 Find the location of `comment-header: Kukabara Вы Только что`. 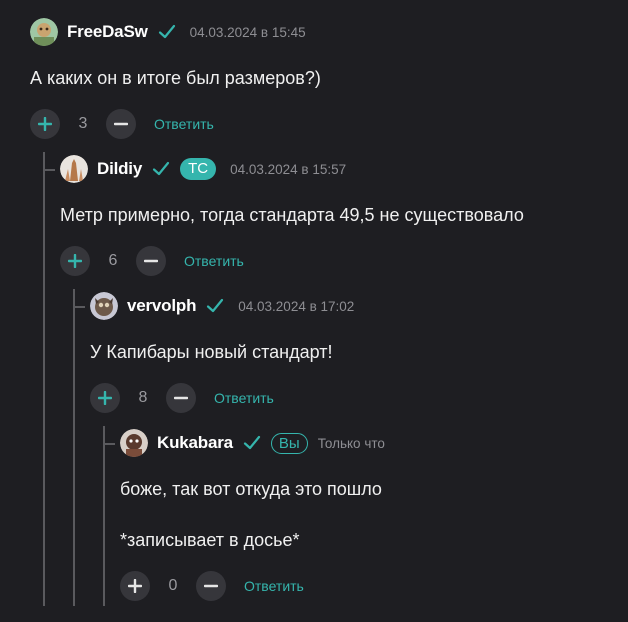

comment-header: Kukabara Вы Только что is located at coordinates (252, 443).